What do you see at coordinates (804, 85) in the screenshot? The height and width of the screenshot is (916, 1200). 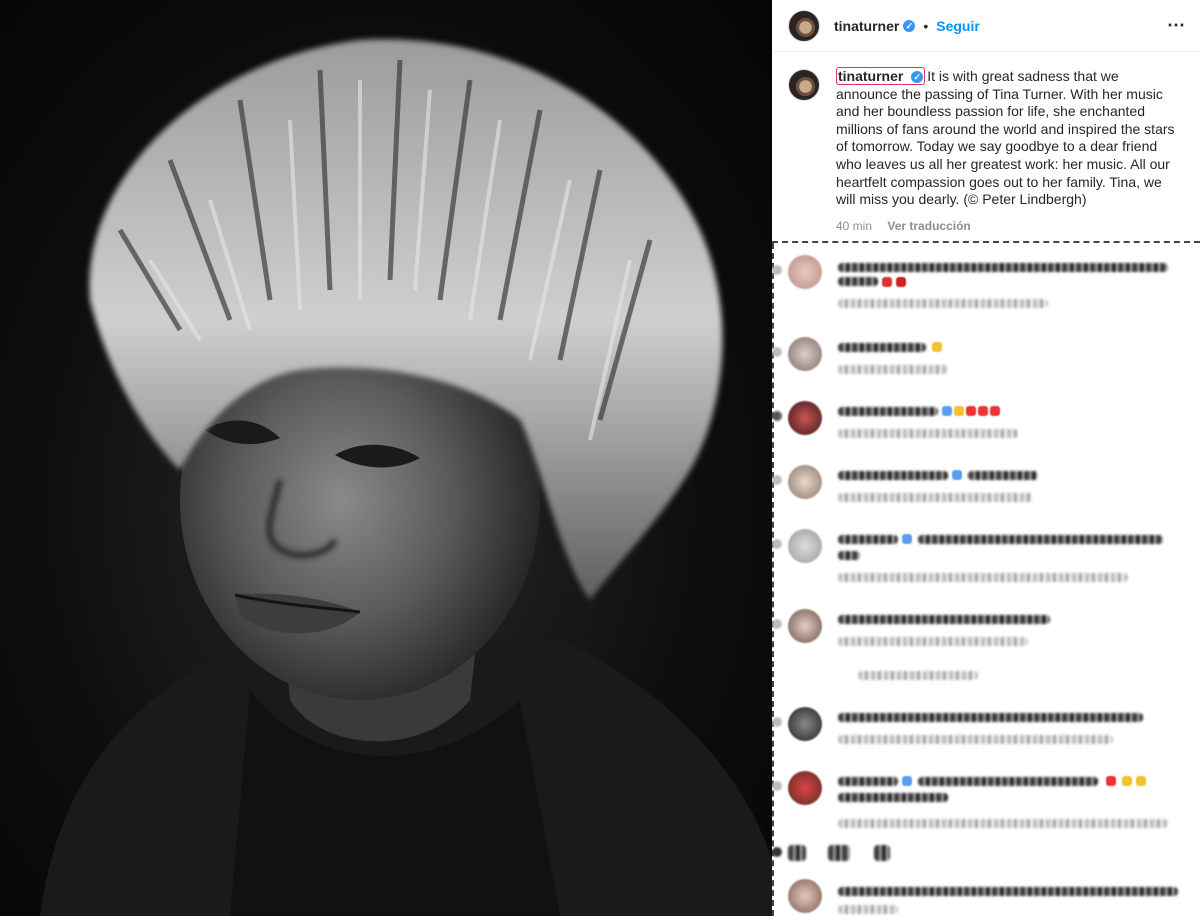 I see `caption-avatar` at bounding box center [804, 85].